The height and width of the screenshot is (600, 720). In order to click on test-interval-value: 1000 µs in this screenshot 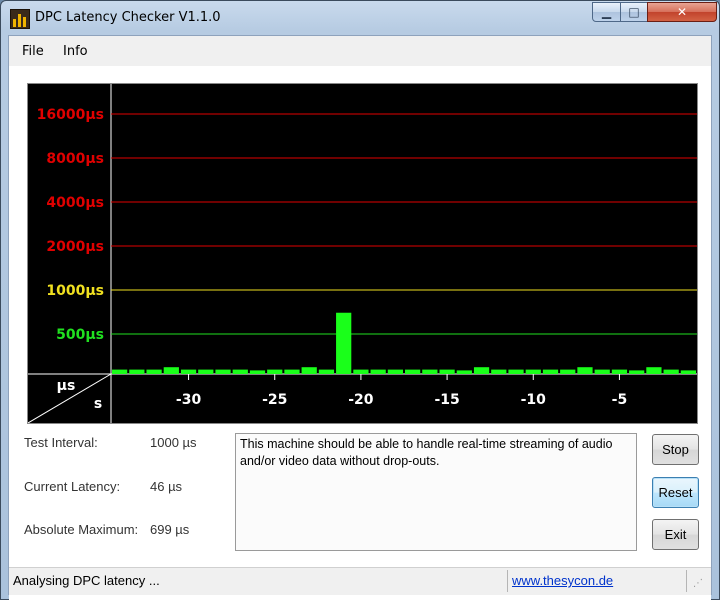, I will do `click(173, 442)`.